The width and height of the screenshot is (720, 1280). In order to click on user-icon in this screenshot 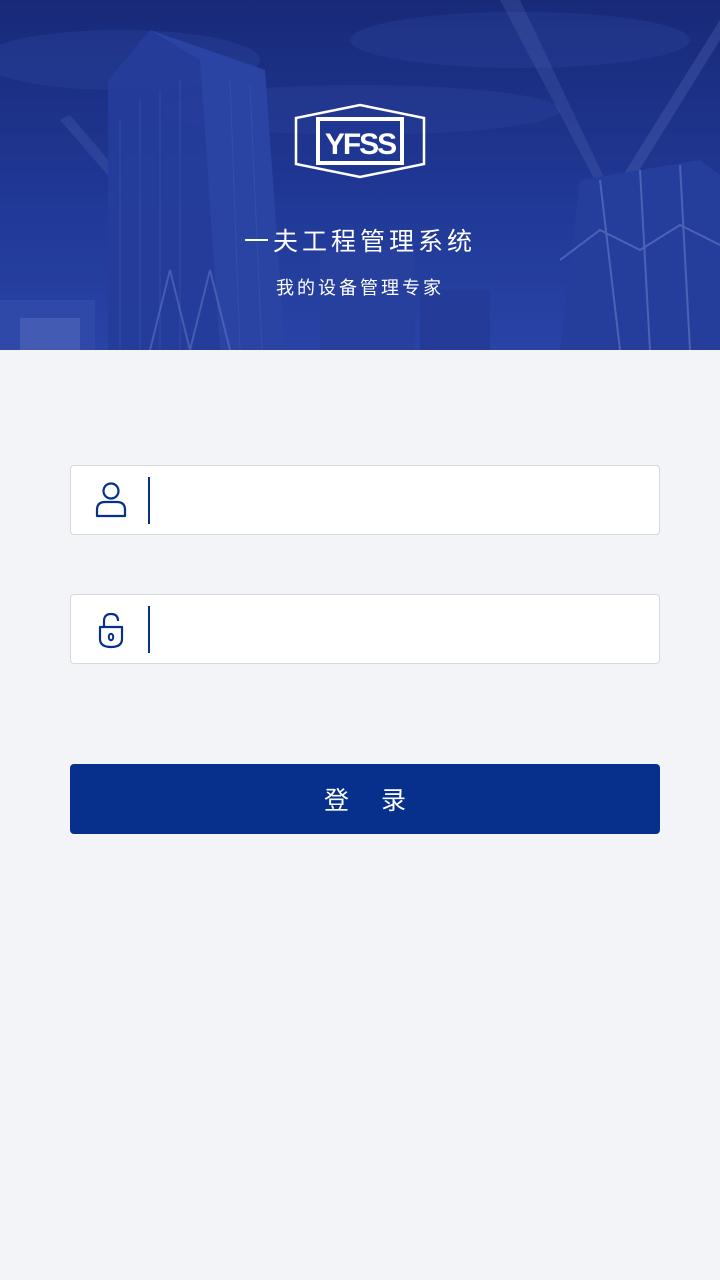, I will do `click(111, 500)`.